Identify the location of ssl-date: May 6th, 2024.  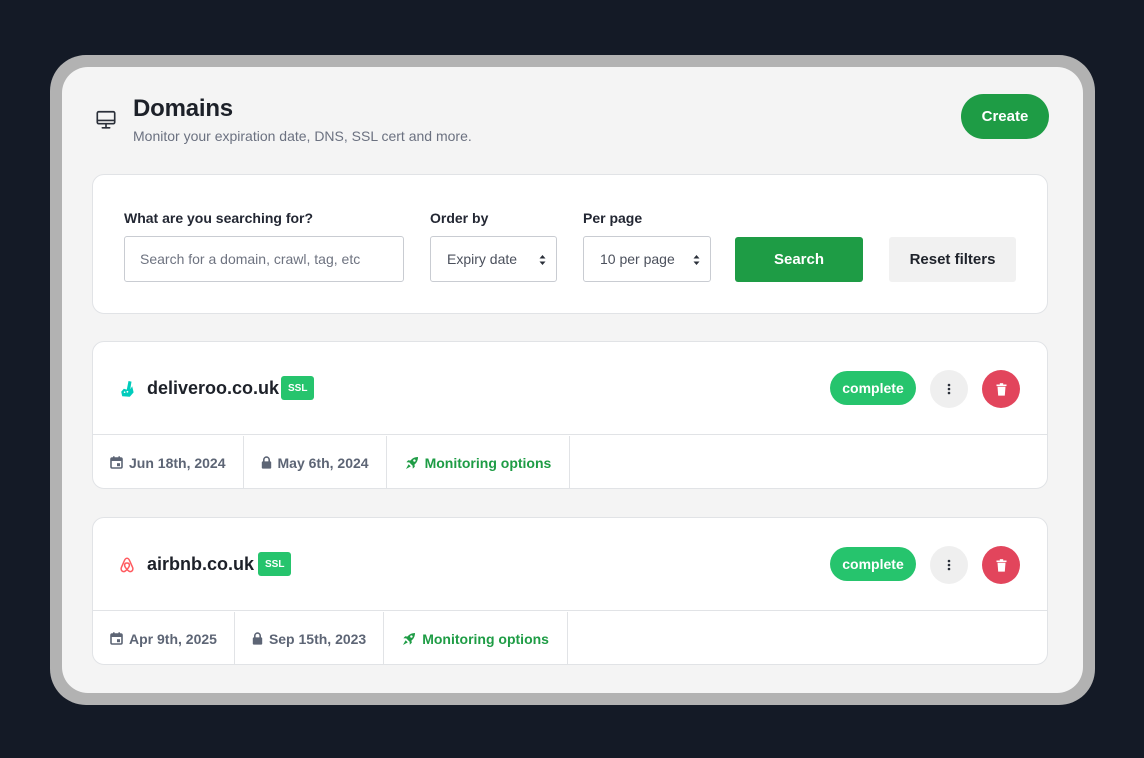
(315, 462).